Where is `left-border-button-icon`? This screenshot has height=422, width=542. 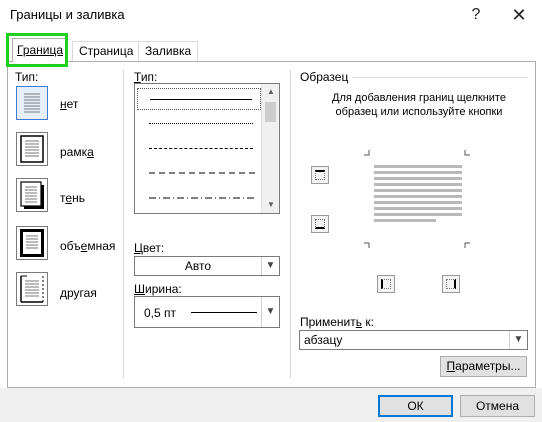 left-border-button-icon is located at coordinates (386, 284).